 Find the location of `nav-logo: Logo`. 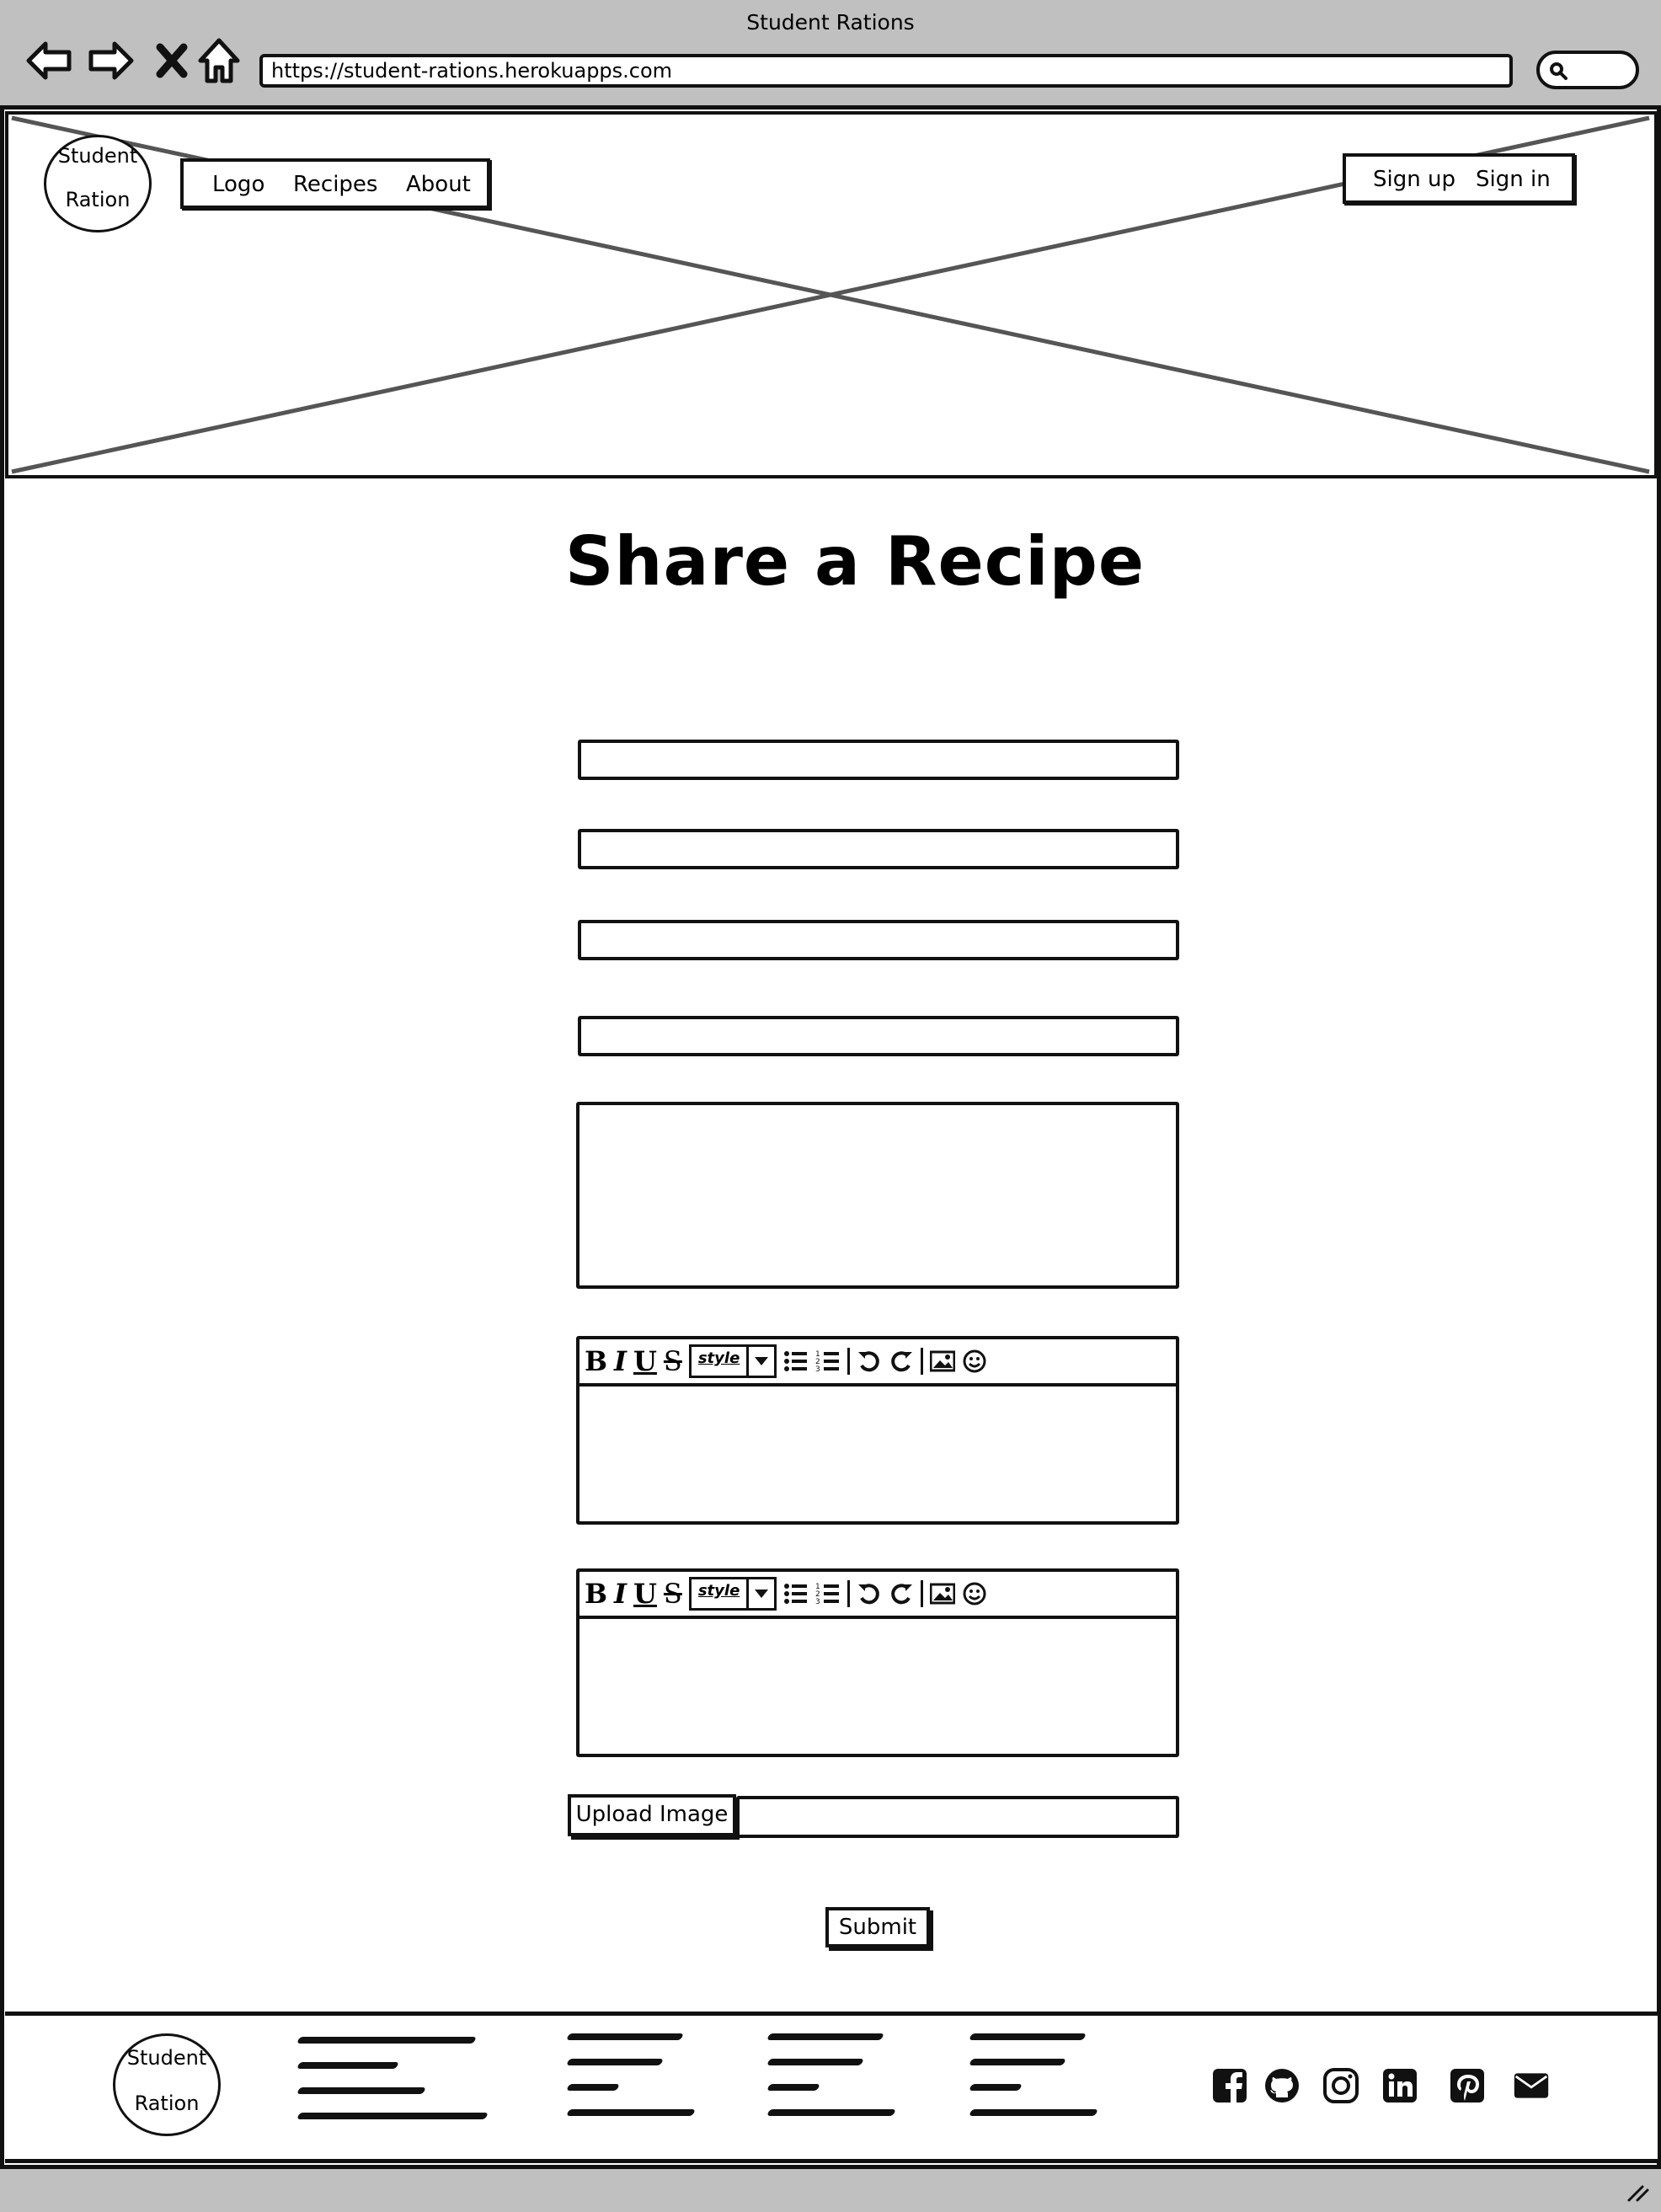

nav-logo: Logo is located at coordinates (238, 184).